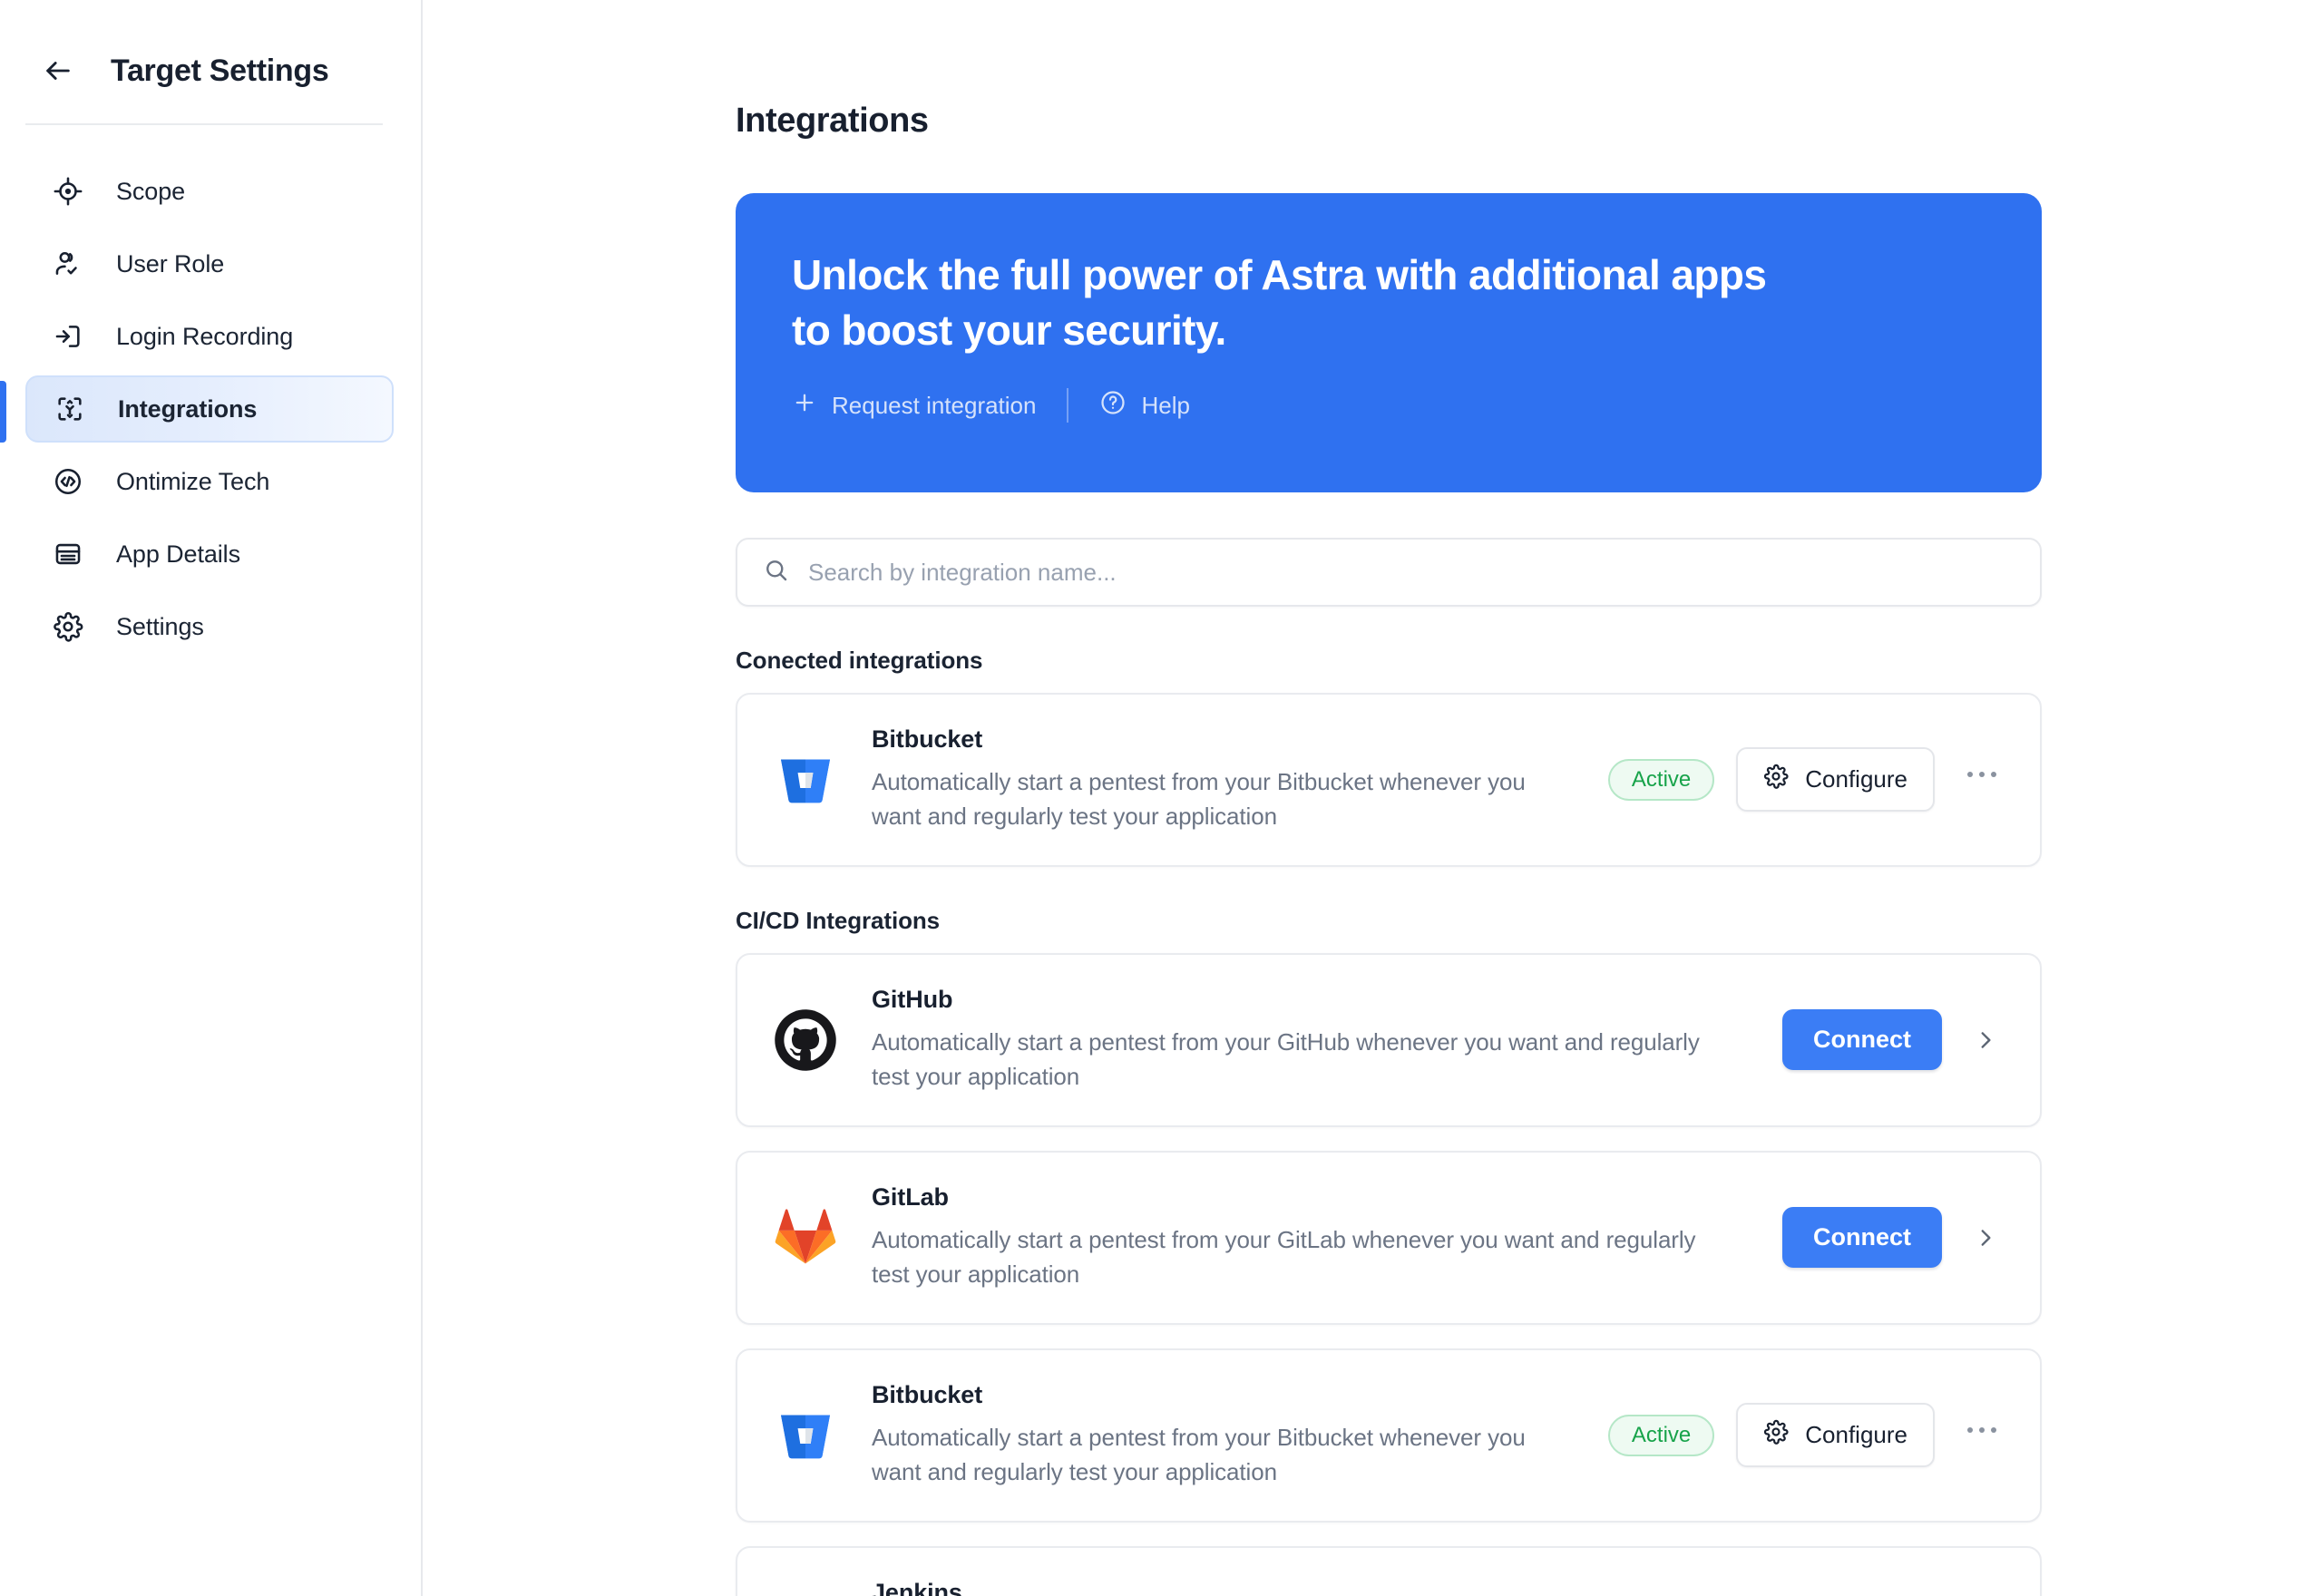 The width and height of the screenshot is (2322, 1596). What do you see at coordinates (68, 481) in the screenshot?
I see `code-icon` at bounding box center [68, 481].